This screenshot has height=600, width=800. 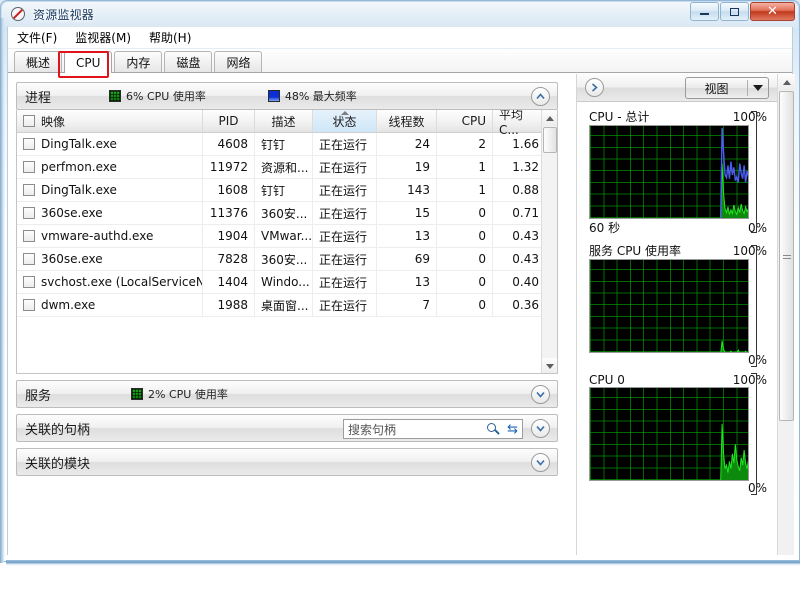 I want to click on cell-threads: 7, so click(x=407, y=305).